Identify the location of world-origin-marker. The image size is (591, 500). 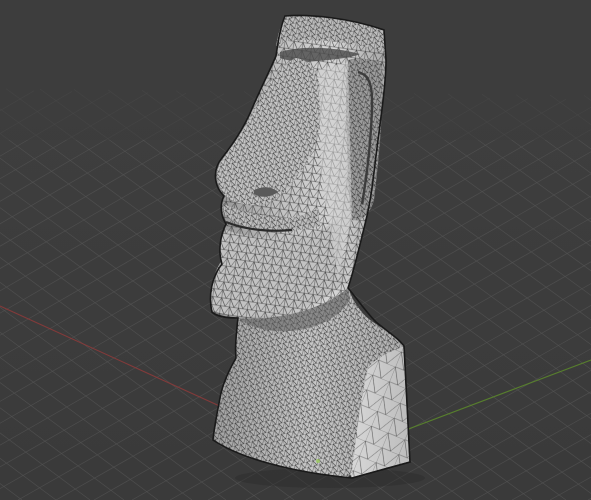
(318, 461).